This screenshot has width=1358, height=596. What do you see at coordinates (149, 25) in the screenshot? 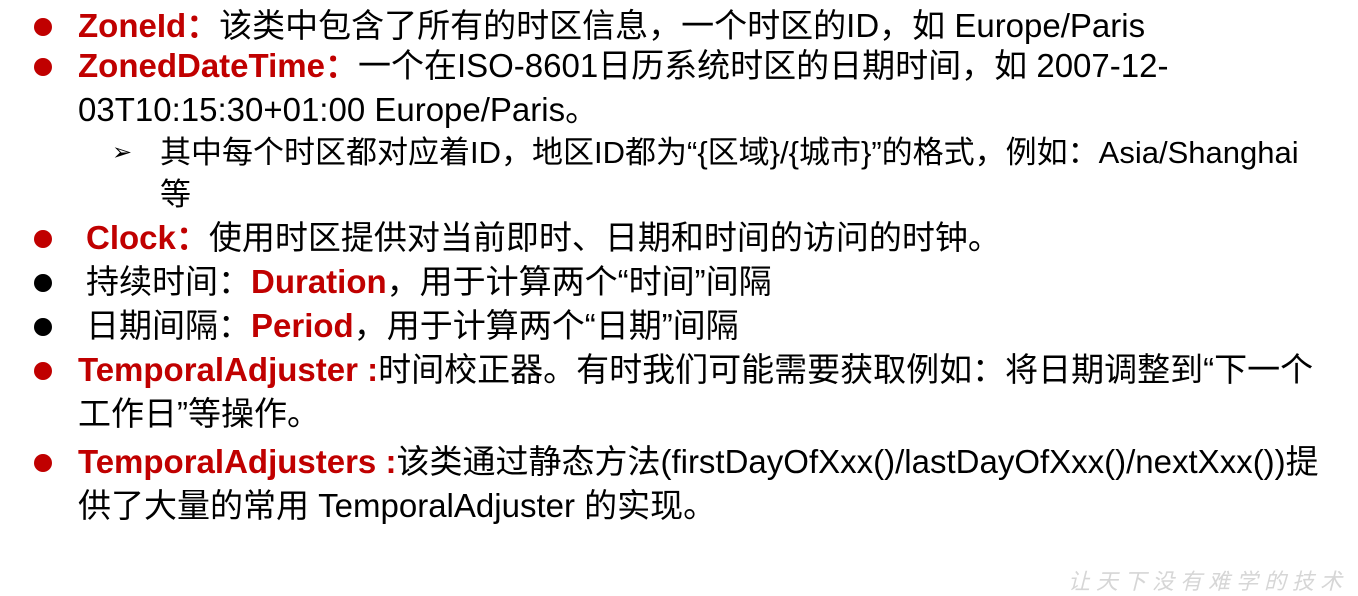
I see `term-zoneid: ZoneId：` at bounding box center [149, 25].